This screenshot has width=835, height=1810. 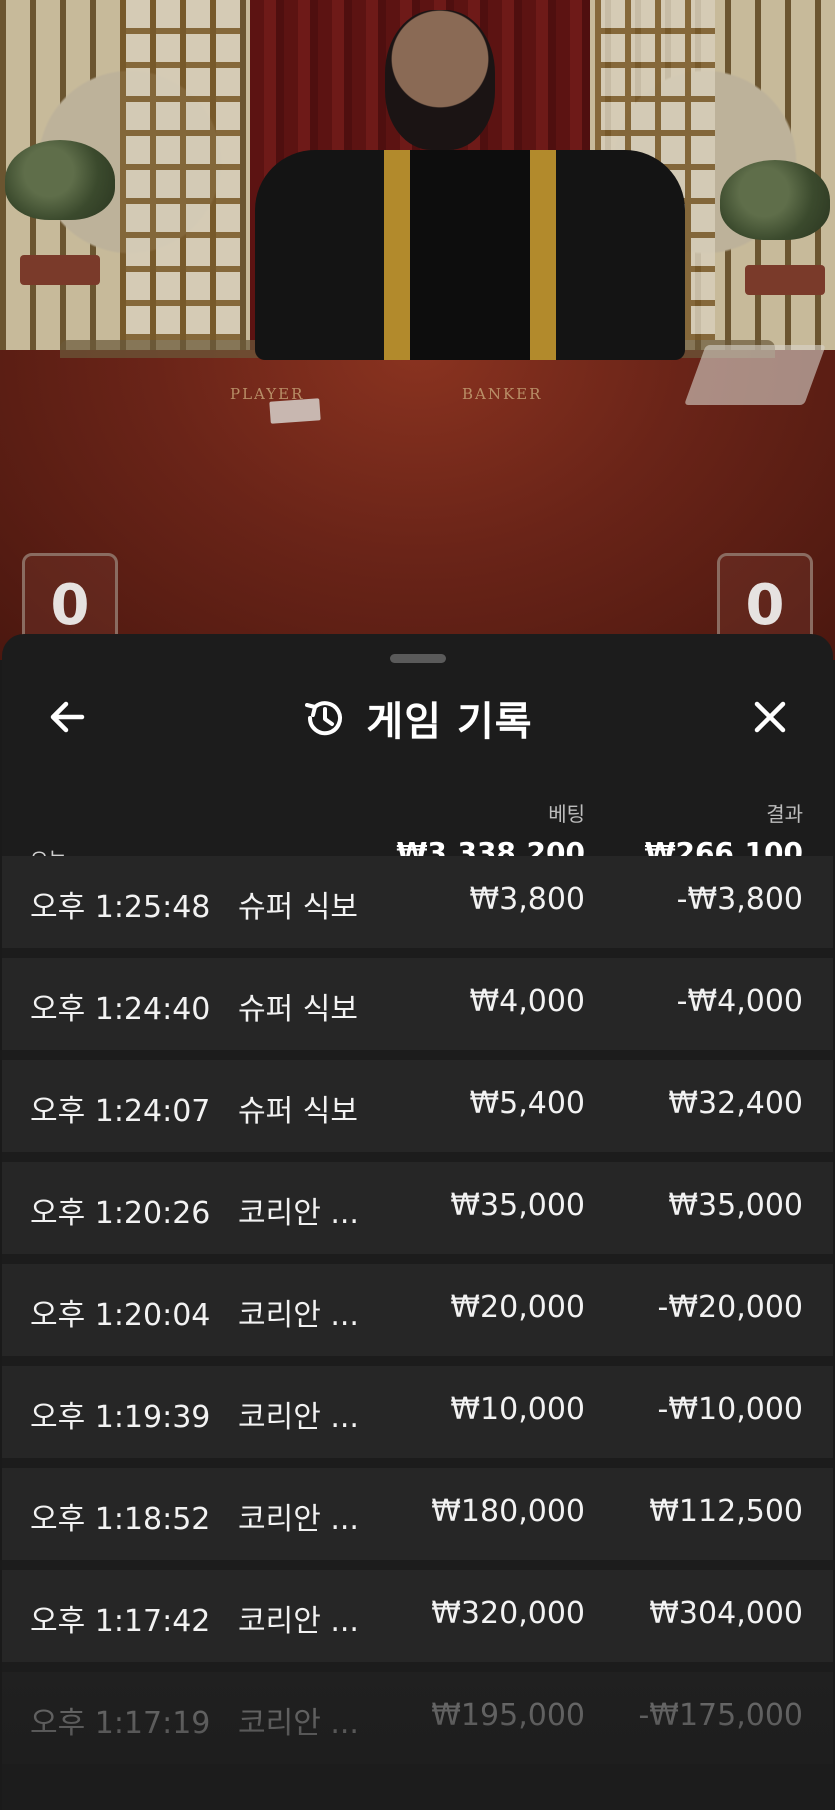 What do you see at coordinates (120, 907) in the screenshot?
I see `row-time: 오후 1:25:48` at bounding box center [120, 907].